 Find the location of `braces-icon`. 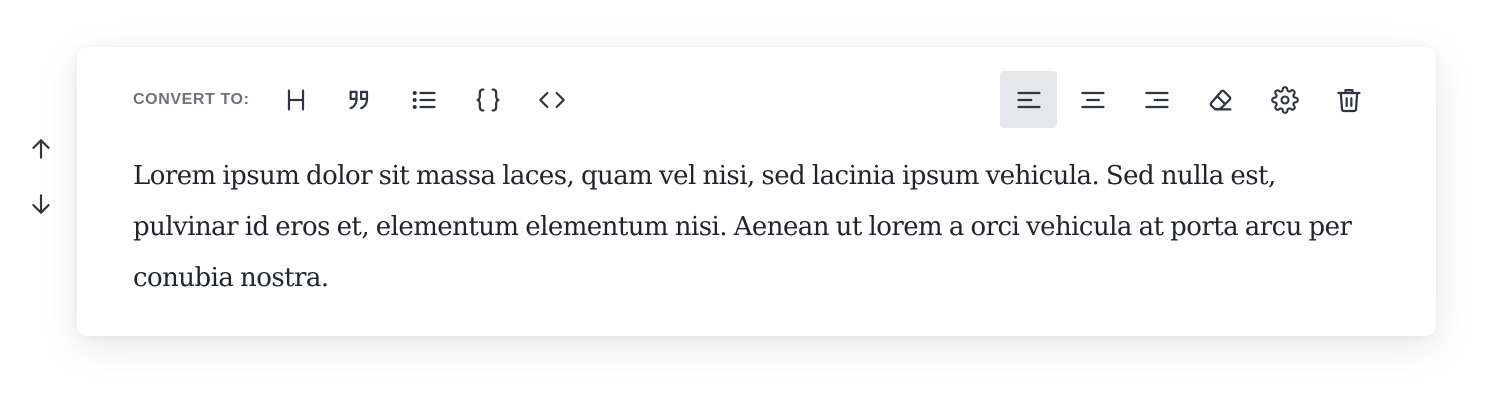

braces-icon is located at coordinates (487, 99).